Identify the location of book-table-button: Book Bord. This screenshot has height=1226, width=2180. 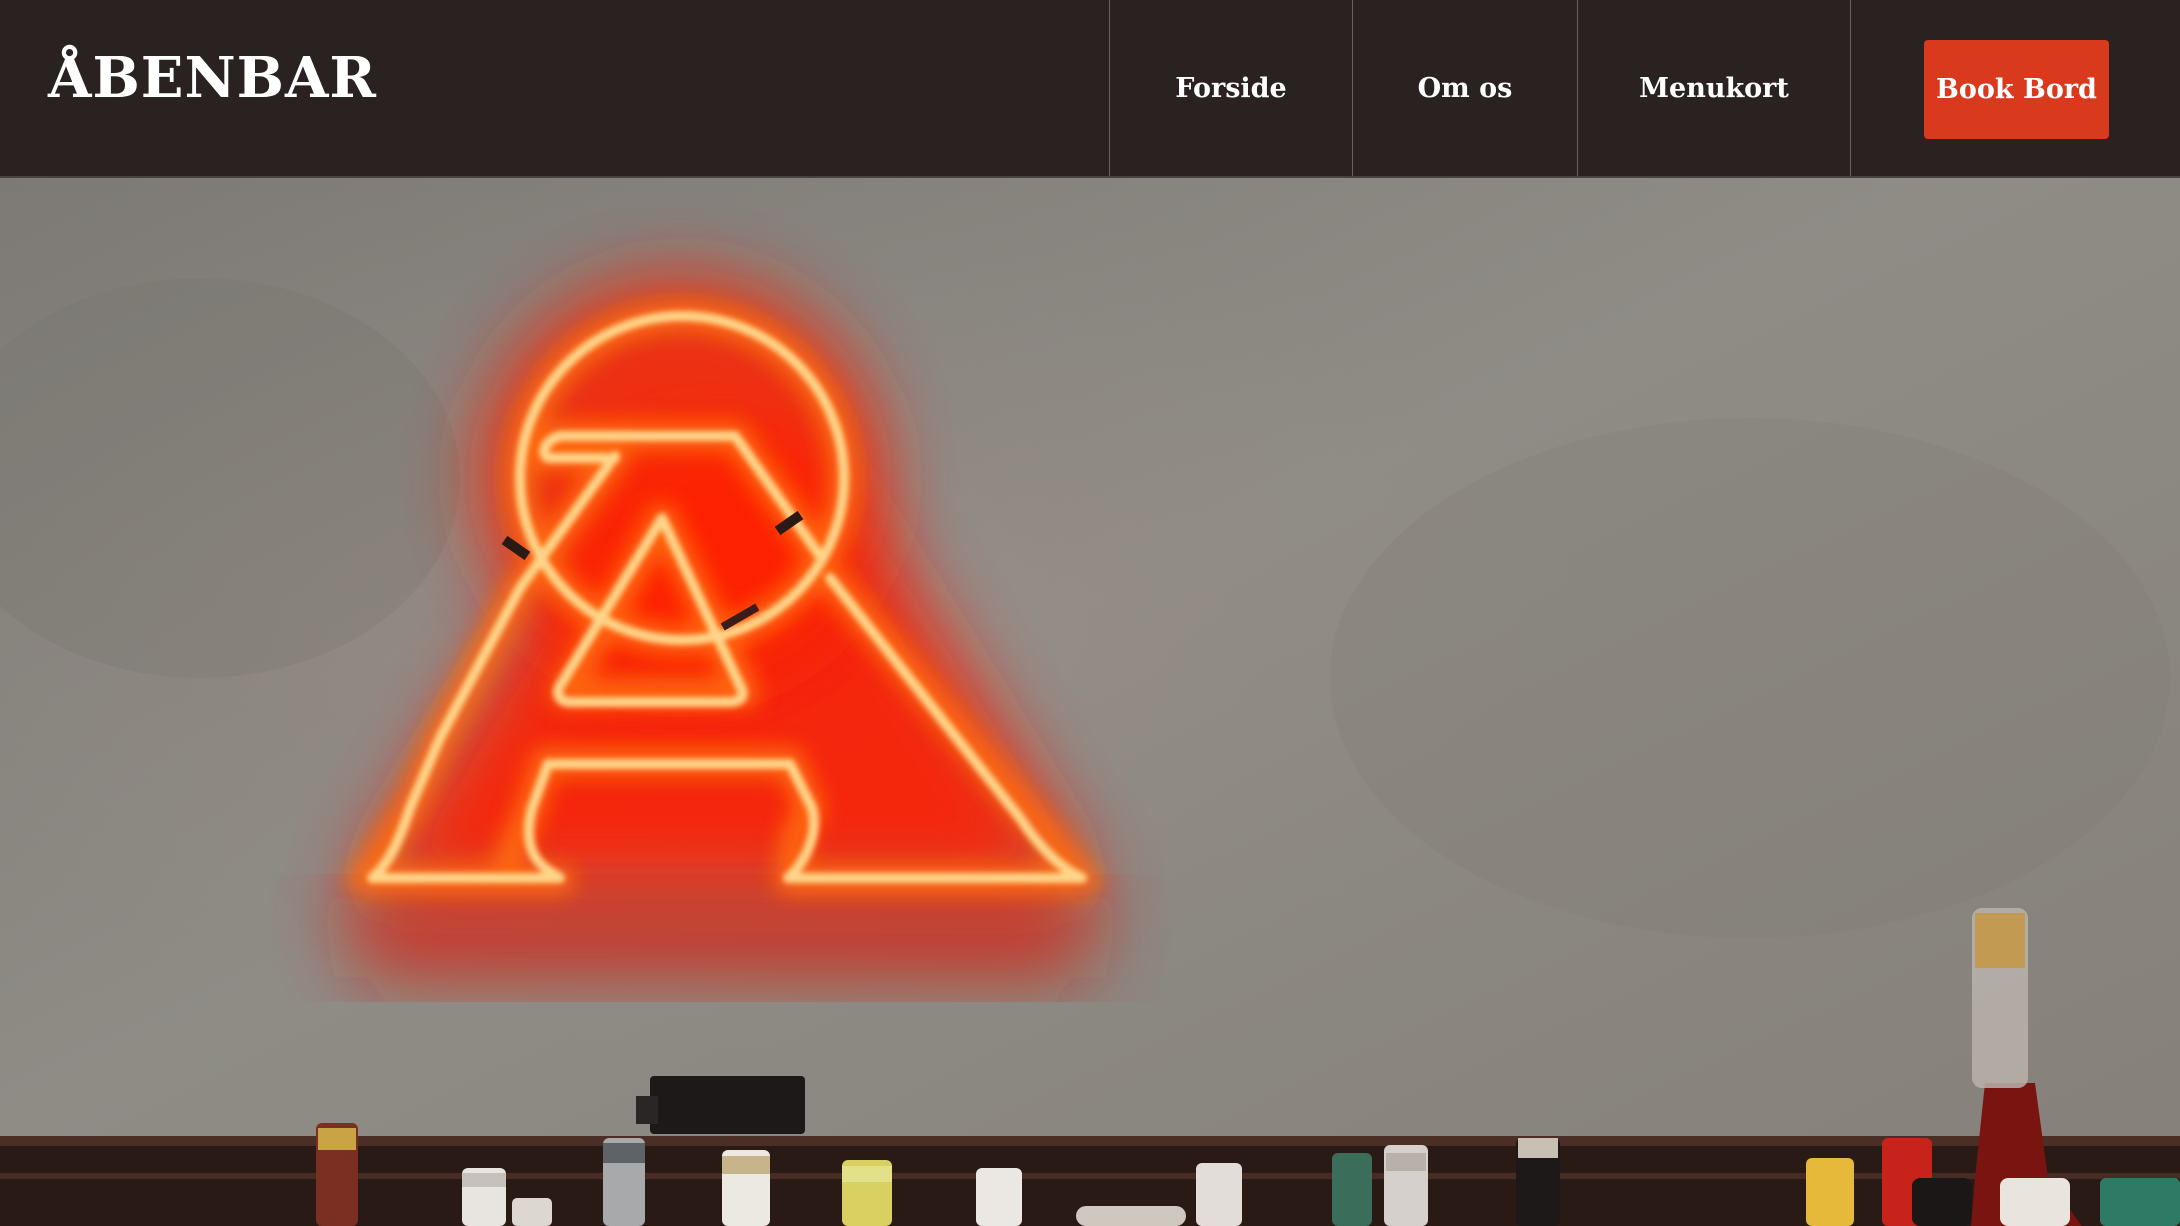
(2016, 89).